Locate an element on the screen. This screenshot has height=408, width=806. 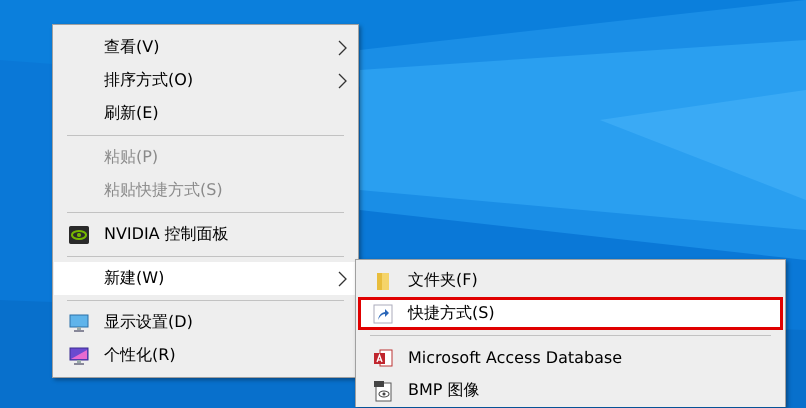
menu-item: 个性化(R) is located at coordinates (205, 355).